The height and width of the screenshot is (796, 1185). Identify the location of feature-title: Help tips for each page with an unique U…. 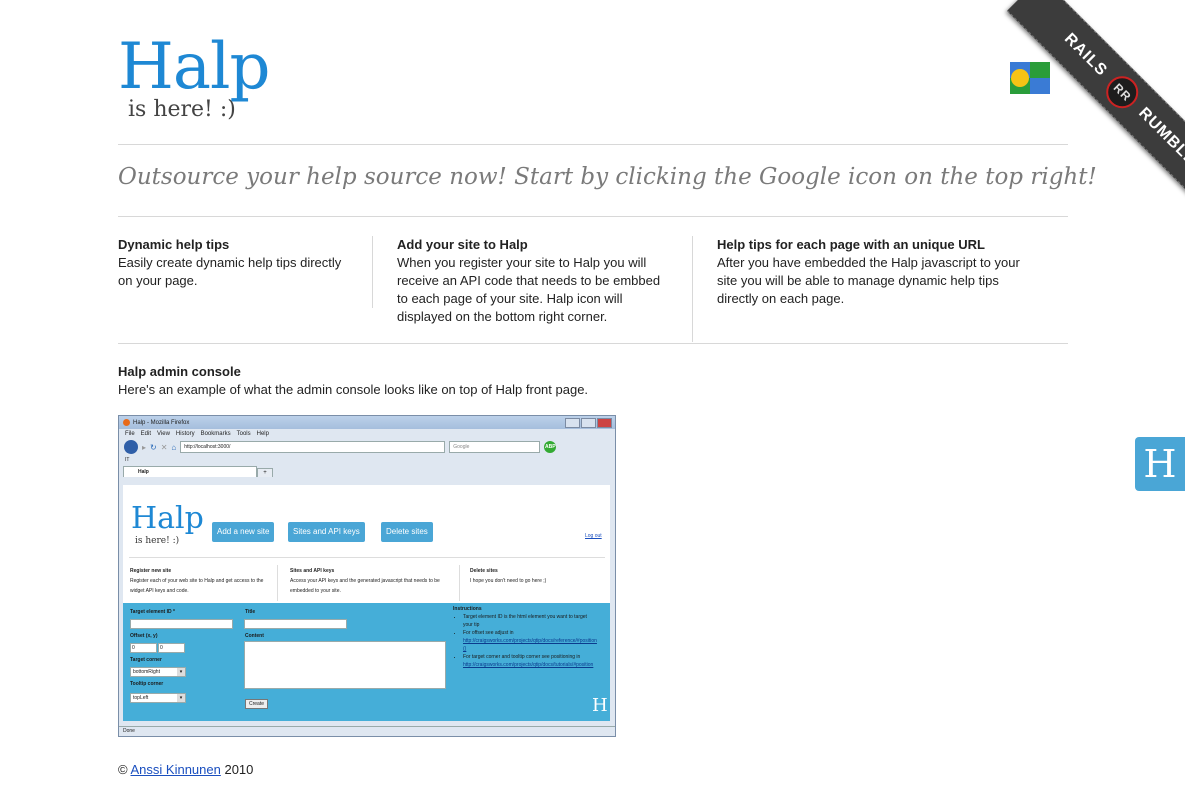
(851, 244).